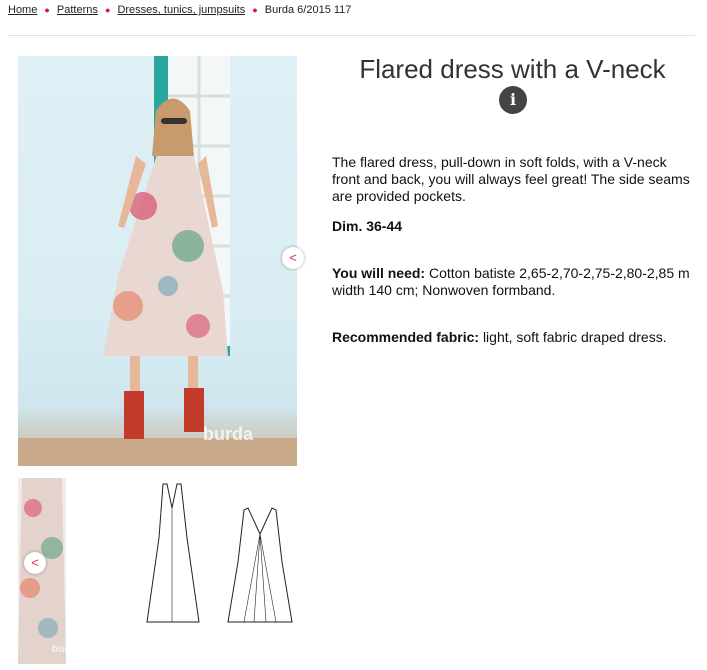 This screenshot has width=707, height=670. I want to click on fabric-label: Recommended fabric:, so click(406, 337).